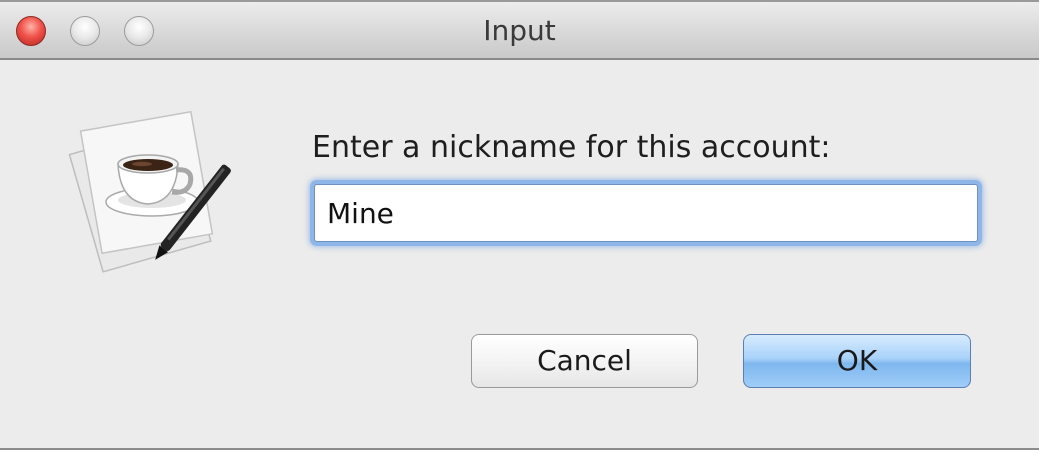 The image size is (1039, 450). What do you see at coordinates (571, 147) in the screenshot?
I see `prompt-label: Enter a nickname for this account:` at bounding box center [571, 147].